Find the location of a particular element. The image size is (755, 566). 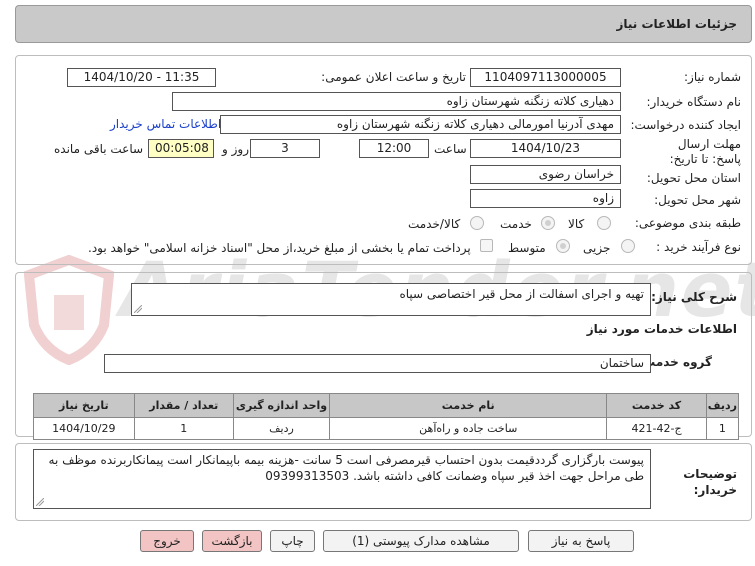

remaining-label: ساعت باقی مانده is located at coordinates (99, 149).